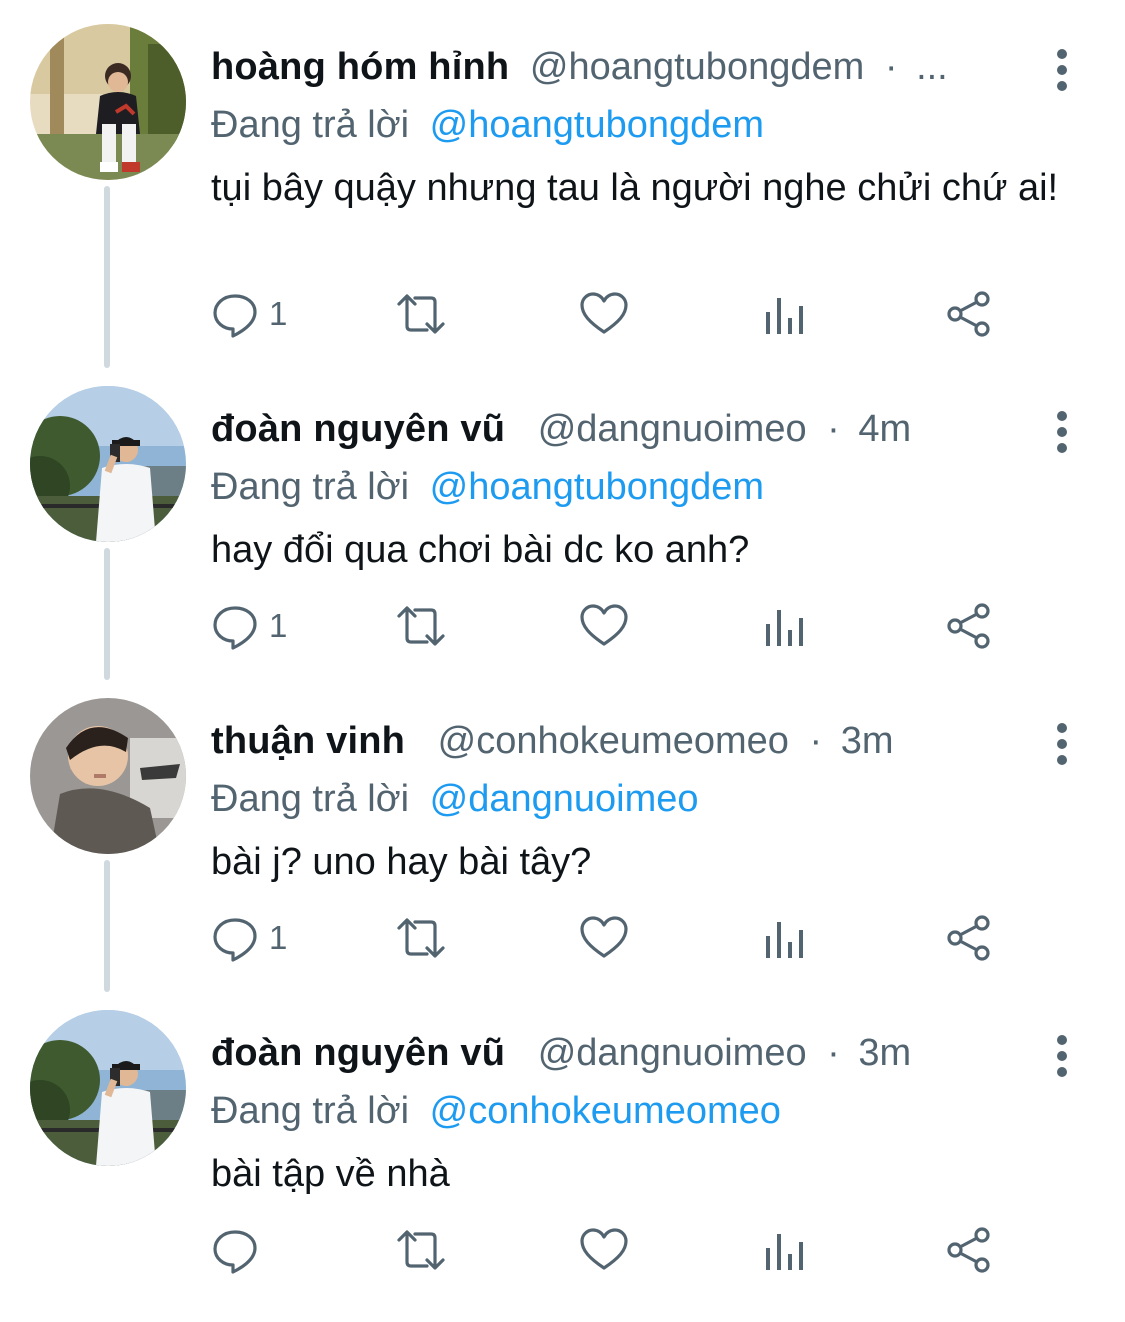 Image resolution: width=1125 pixels, height=1322 pixels. Describe the element at coordinates (401, 862) in the screenshot. I see `tweet-text: bài j? uno hay bài tây?` at that location.